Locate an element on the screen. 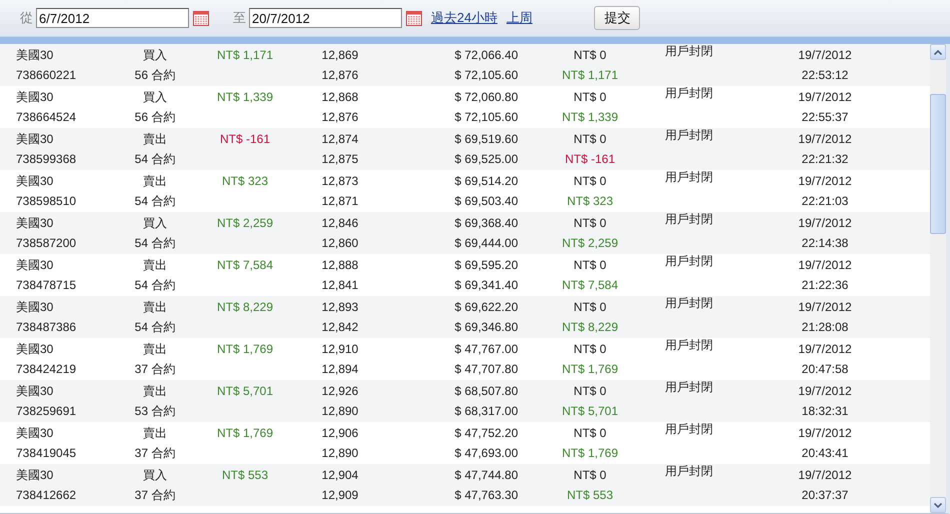  scroll-down-icon is located at coordinates (938, 505).